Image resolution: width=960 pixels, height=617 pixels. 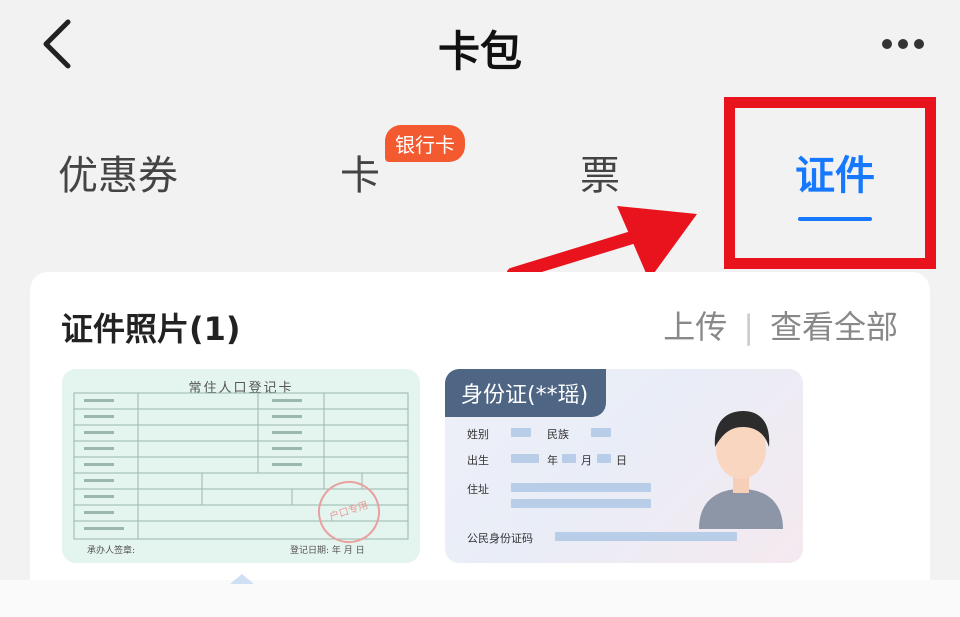 I want to click on bank-card-badge: 银行卡, so click(x=425, y=143).